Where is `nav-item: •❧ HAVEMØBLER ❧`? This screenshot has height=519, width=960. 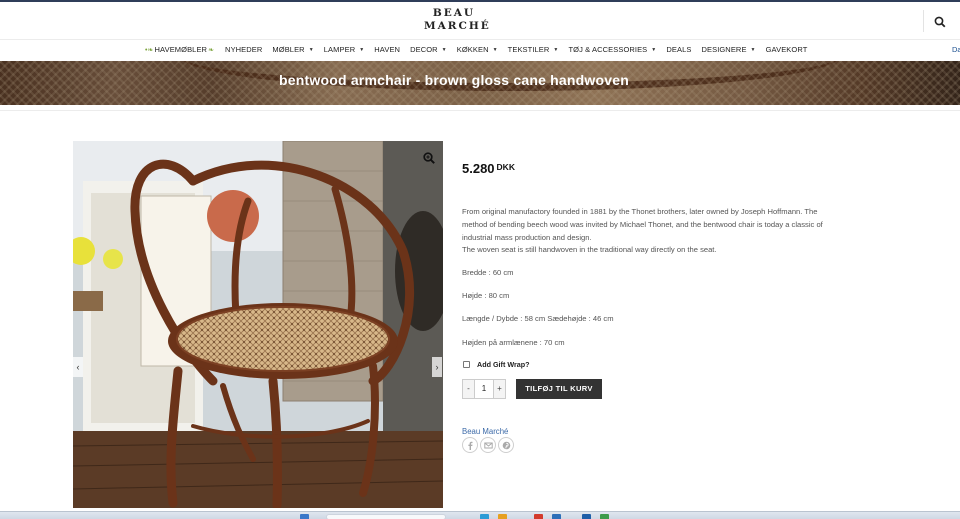 nav-item: •❧ HAVEMØBLER ❧ is located at coordinates (179, 49).